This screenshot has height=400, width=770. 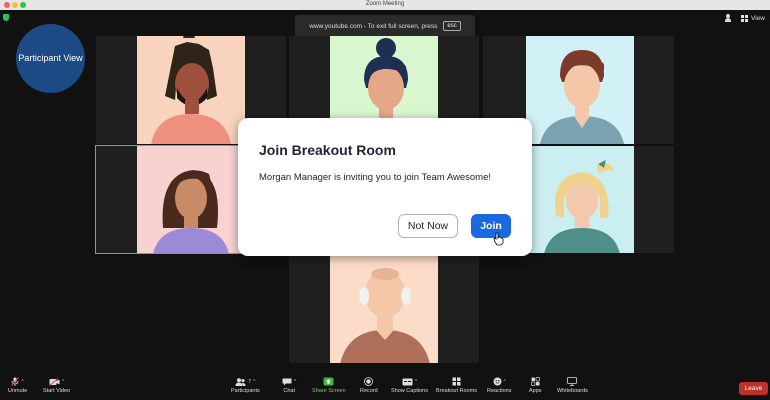 I want to click on person-icon, so click(x=728, y=18).